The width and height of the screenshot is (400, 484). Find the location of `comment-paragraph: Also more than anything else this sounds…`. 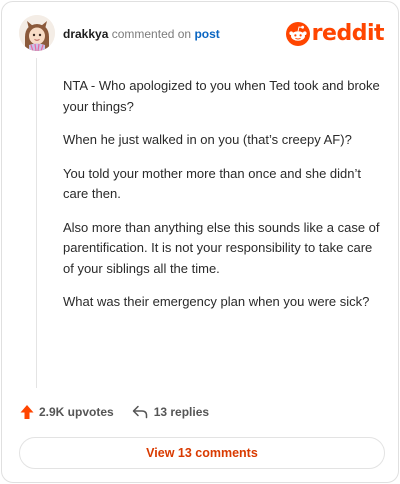

comment-paragraph: Also more than anything else this sounds… is located at coordinates (221, 247).